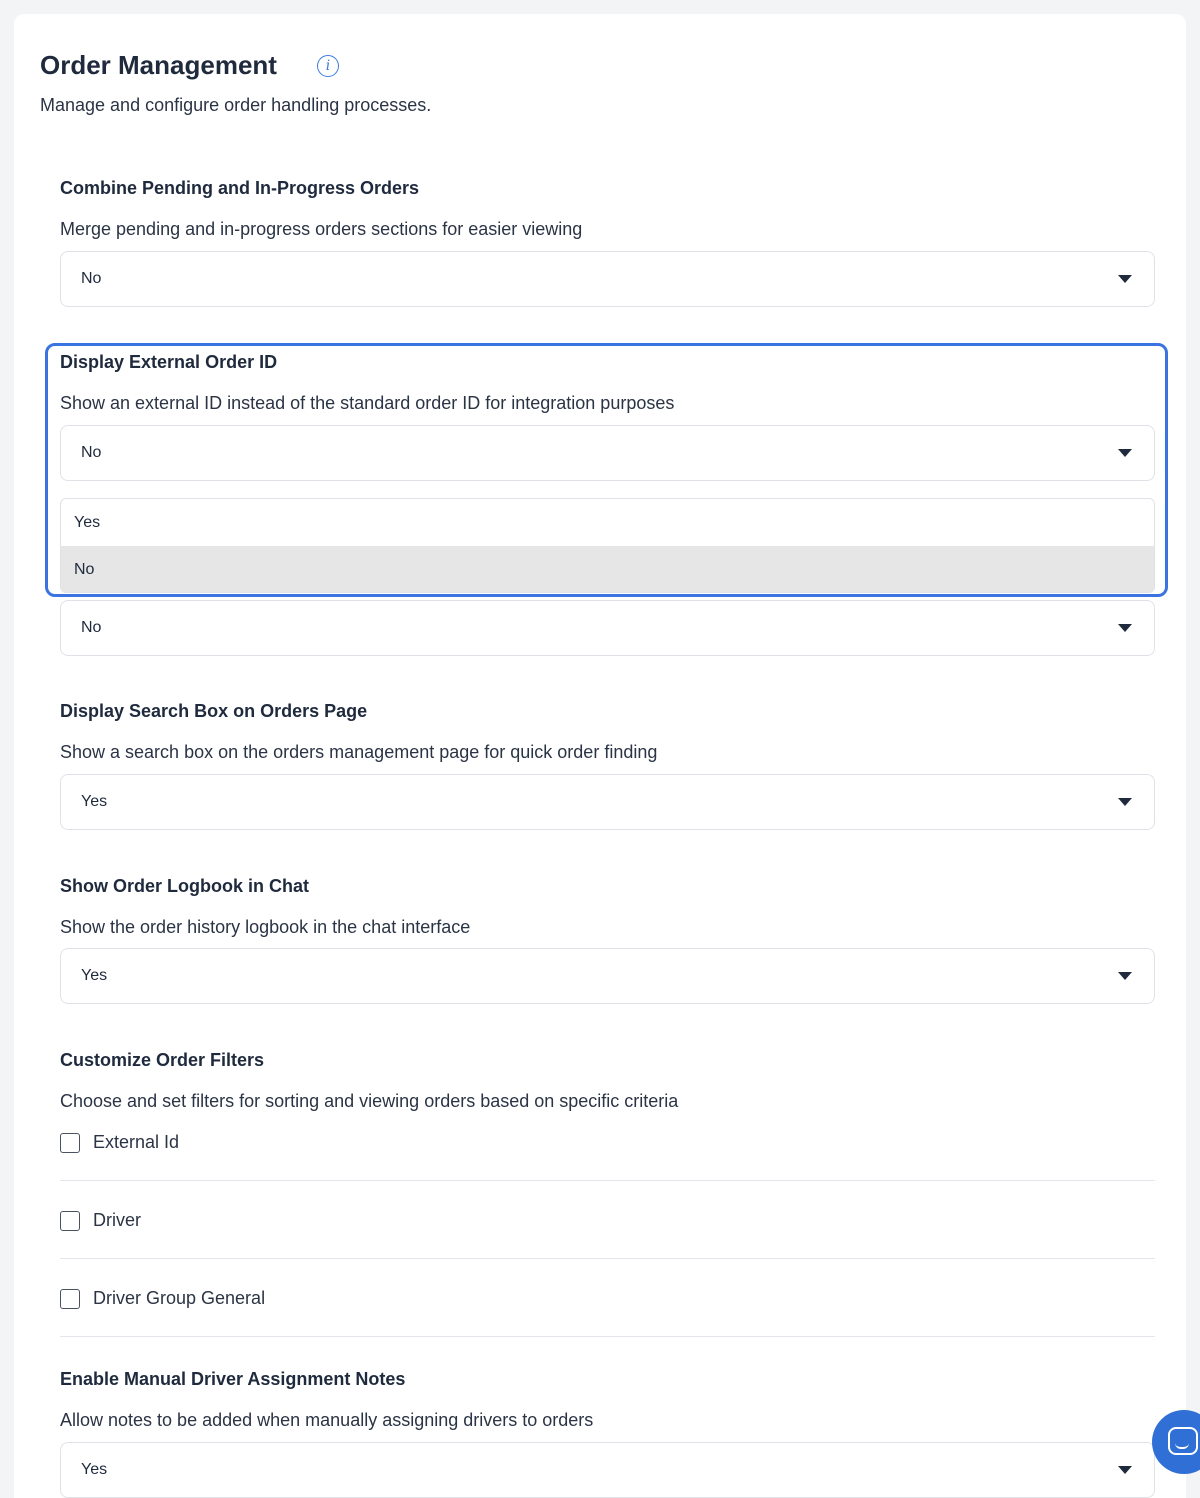 The image size is (1200, 1498). What do you see at coordinates (169, 362) in the screenshot?
I see `external-id-title: Display External Order ID` at bounding box center [169, 362].